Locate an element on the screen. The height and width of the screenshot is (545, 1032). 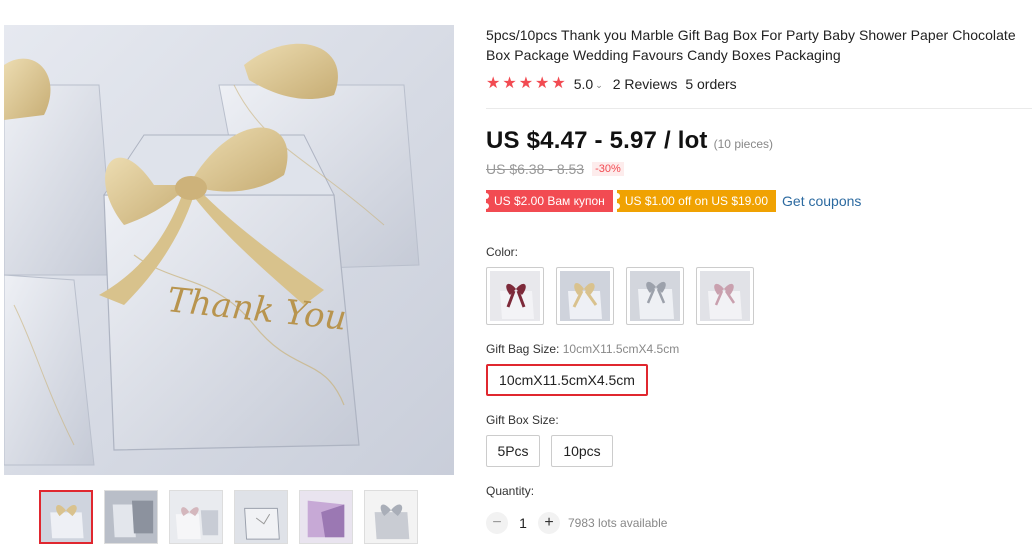
original-price: US $6.38 - 8.53 is located at coordinates (535, 169).